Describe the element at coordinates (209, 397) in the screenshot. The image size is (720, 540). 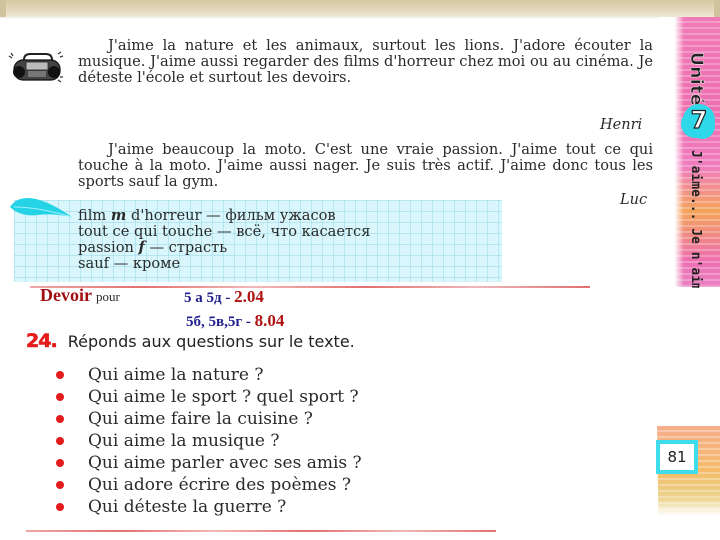
I see `question-item: Qui aime le sport ? quel sport ?` at that location.